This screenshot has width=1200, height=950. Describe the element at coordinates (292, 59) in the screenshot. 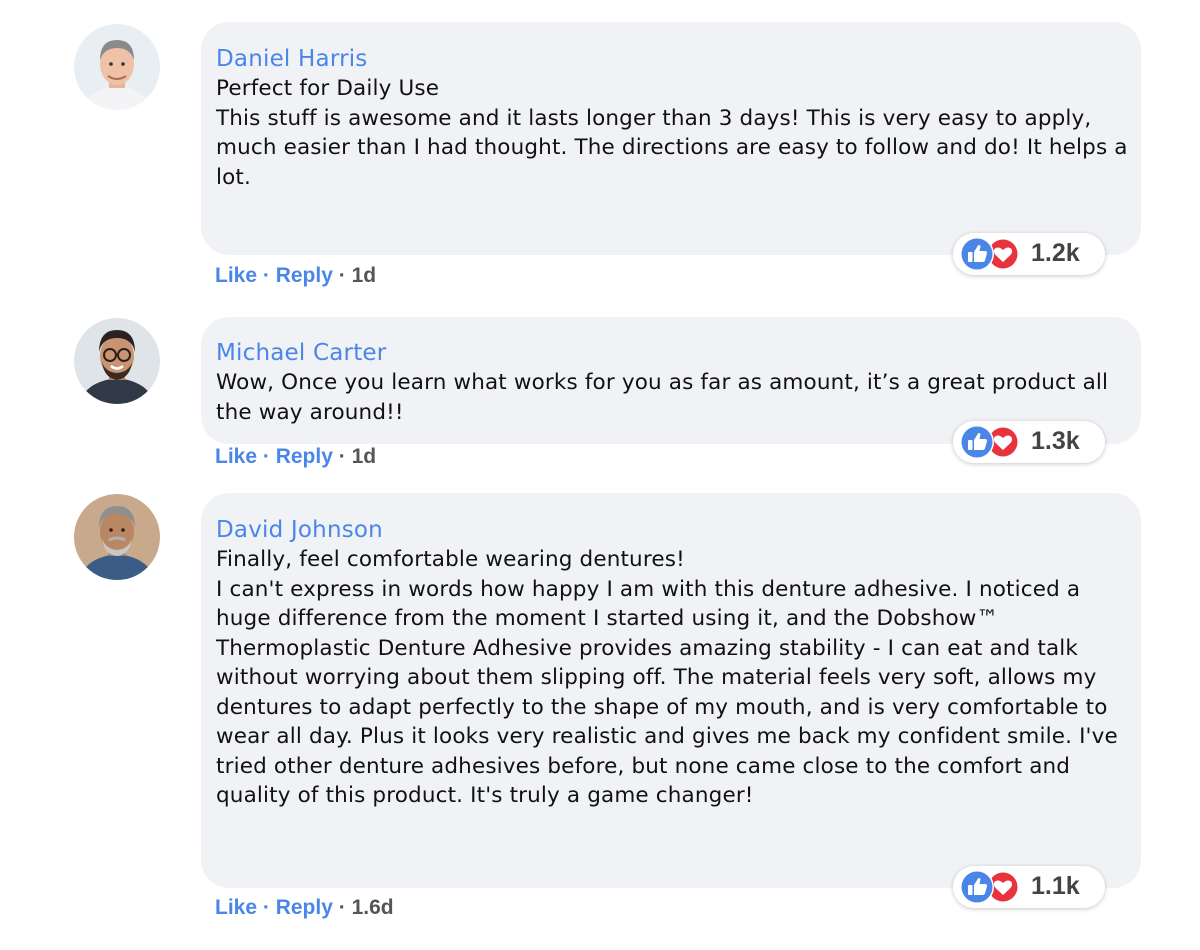

I see `author-name: Daniel Harris` at that location.